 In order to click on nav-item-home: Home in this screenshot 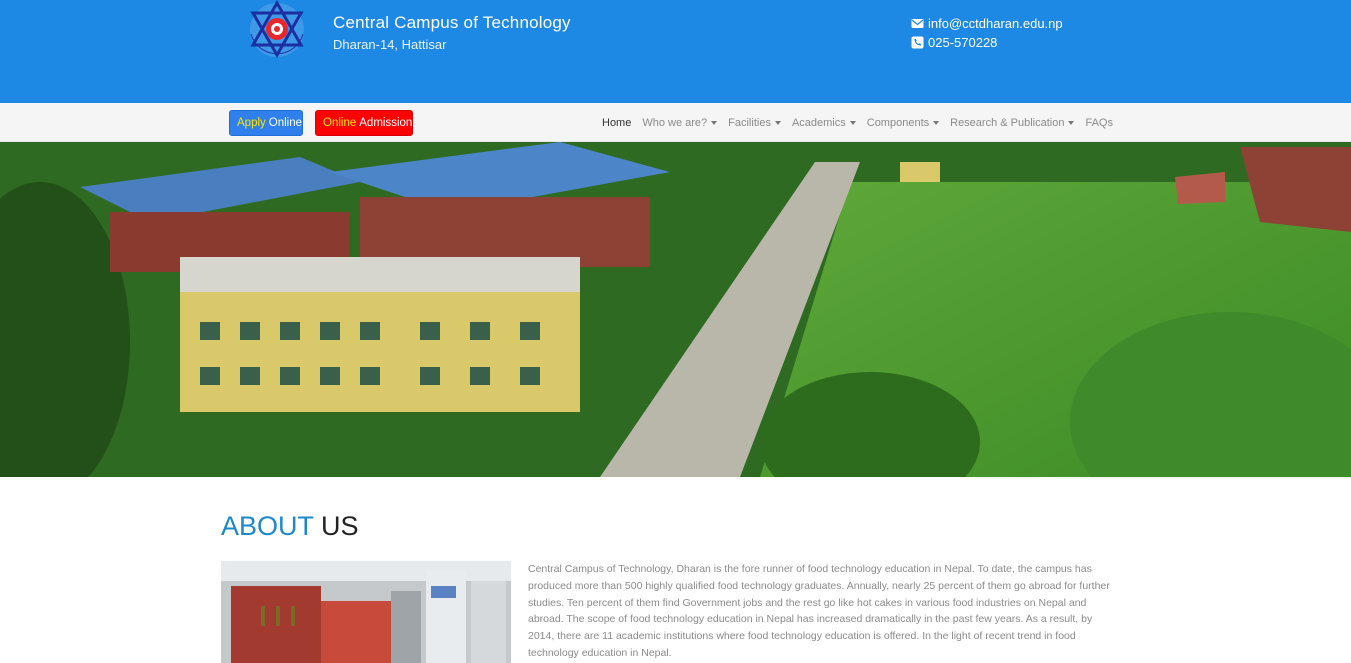, I will do `click(616, 123)`.